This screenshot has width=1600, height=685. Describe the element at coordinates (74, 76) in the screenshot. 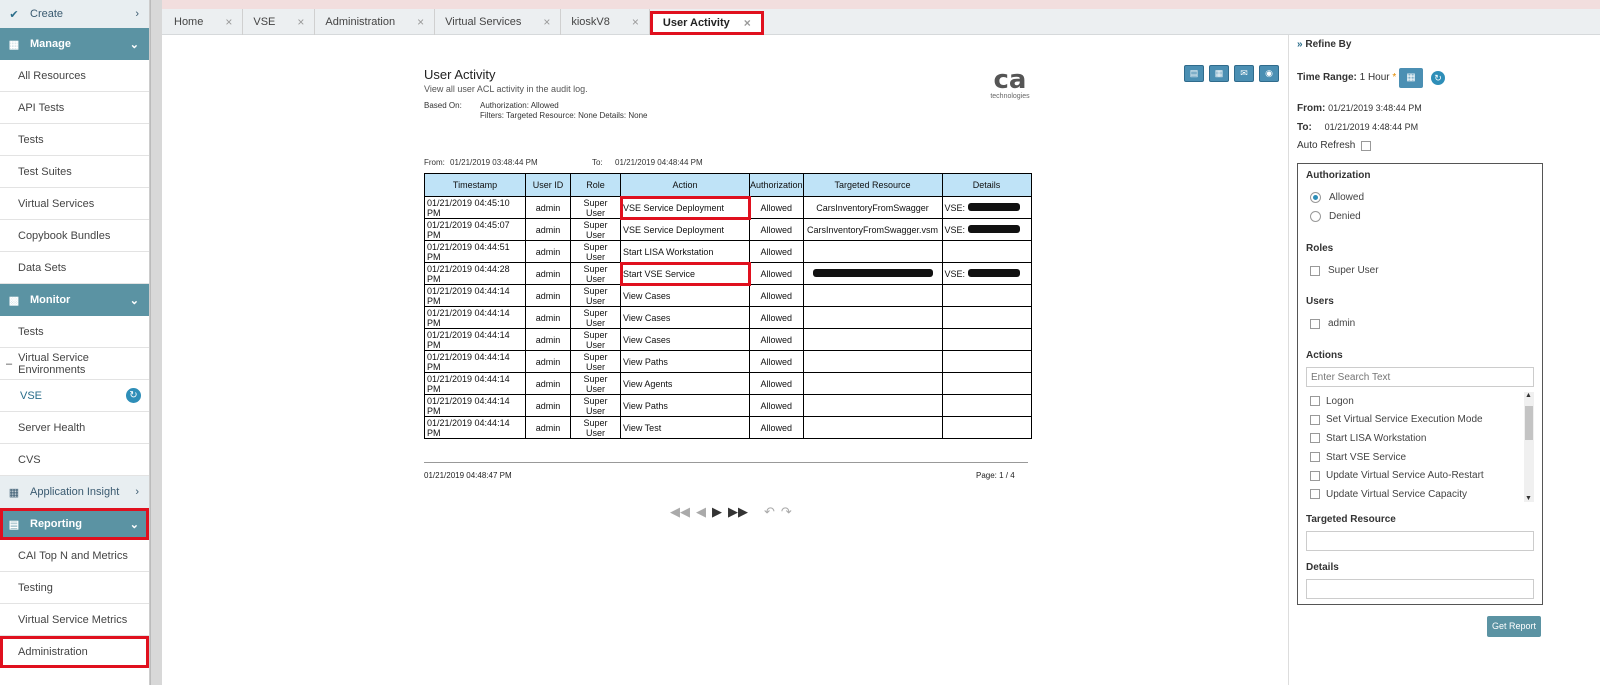

I see `sidebar-item-all-resources: All Resources` at that location.